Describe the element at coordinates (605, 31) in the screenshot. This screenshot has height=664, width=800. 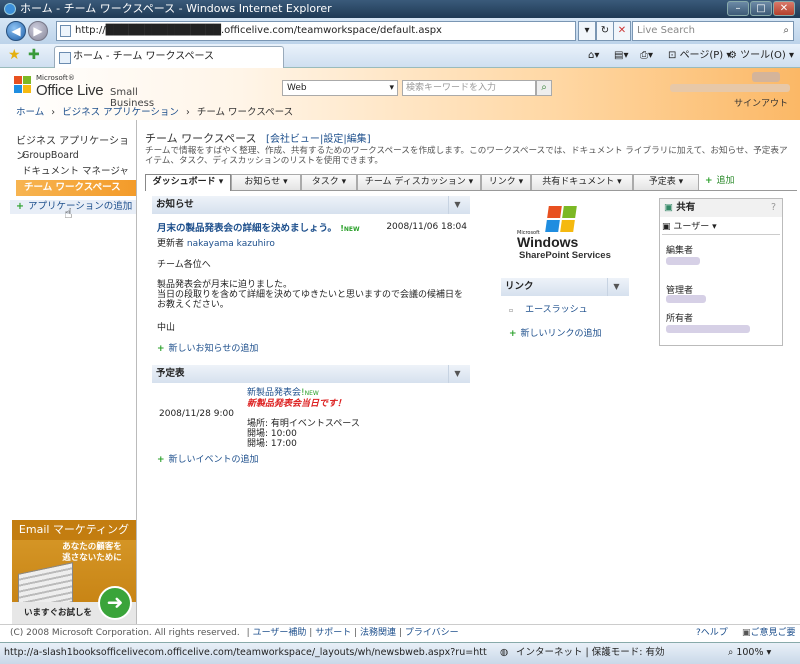
I see `refresh-icon: ↻` at that location.